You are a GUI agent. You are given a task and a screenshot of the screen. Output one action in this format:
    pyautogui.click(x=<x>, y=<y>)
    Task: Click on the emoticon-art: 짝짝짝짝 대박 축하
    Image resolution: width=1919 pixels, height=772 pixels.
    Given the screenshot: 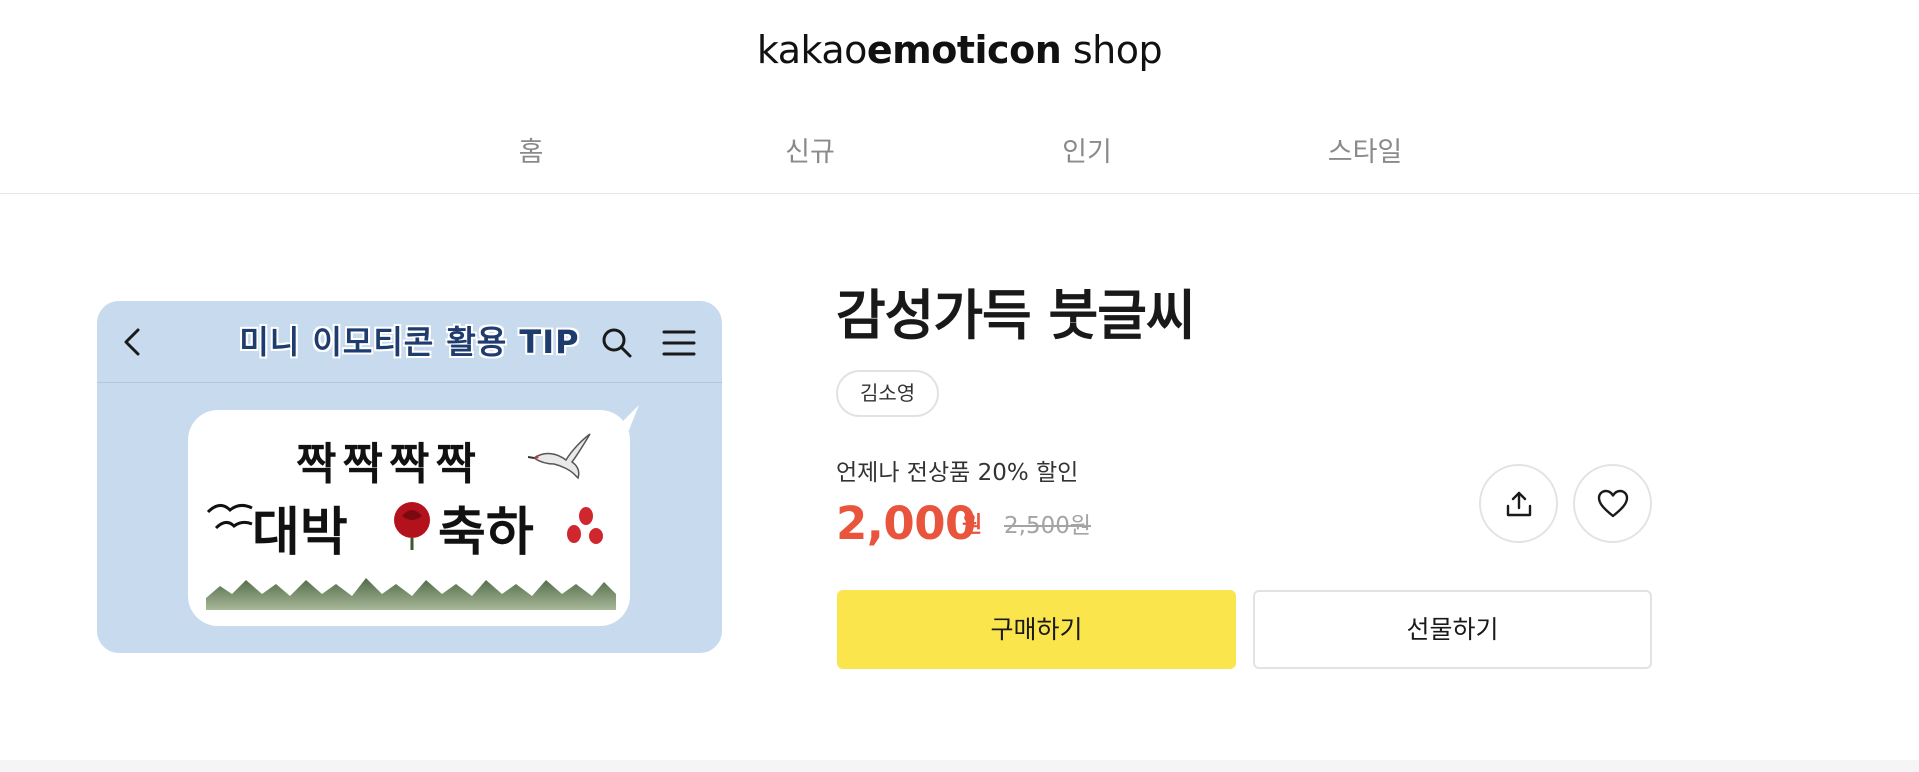 What is the action you would take?
    pyautogui.click(x=409, y=518)
    